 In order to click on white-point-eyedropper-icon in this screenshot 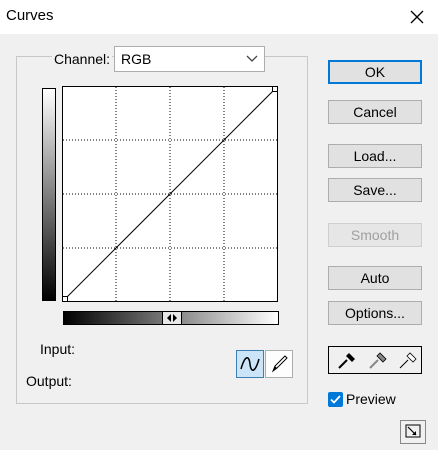, I will do `click(406, 360)`.